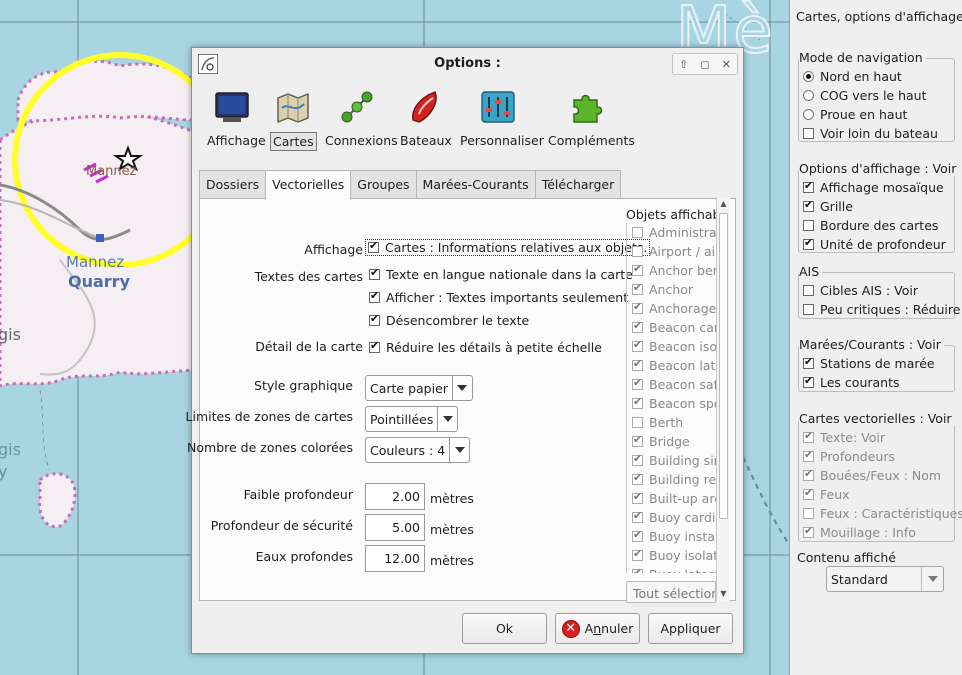 The image size is (962, 675). I want to click on lights-checkbox: Feux, so click(826, 494).